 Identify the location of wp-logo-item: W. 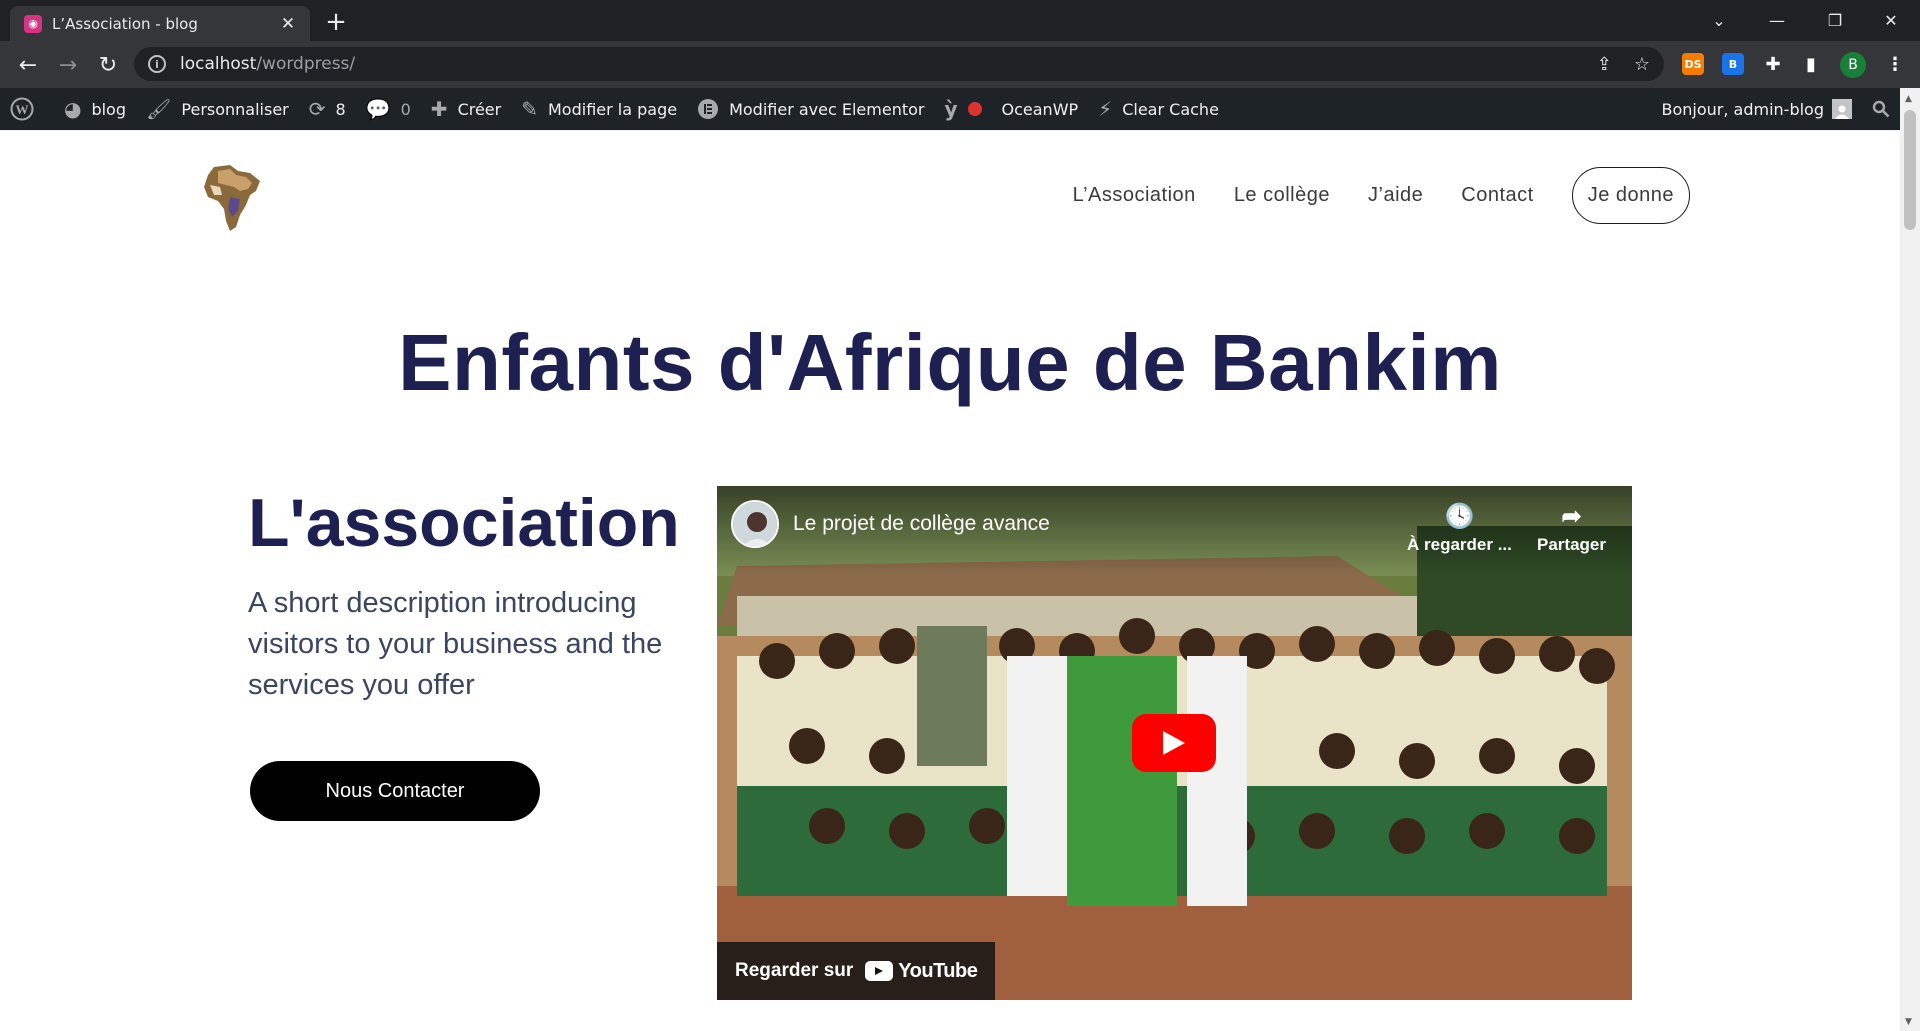
(27, 109).